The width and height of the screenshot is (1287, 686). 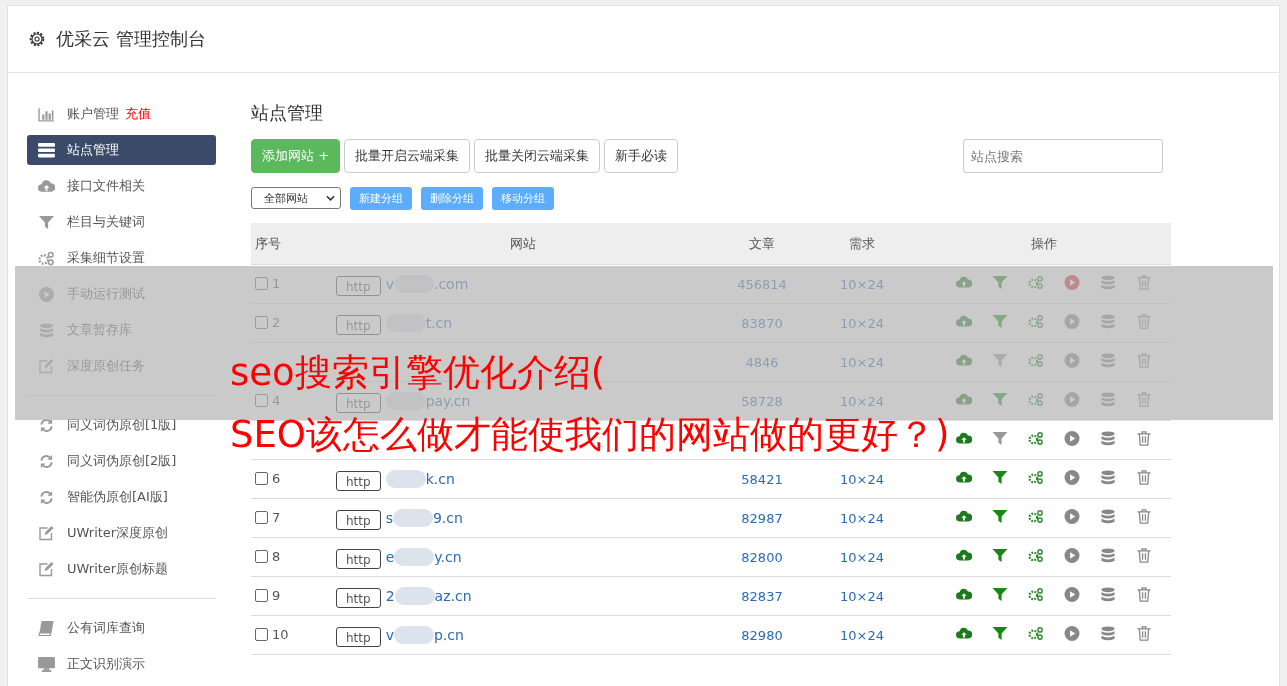 What do you see at coordinates (276, 595) in the screenshot?
I see `row-number: 9` at bounding box center [276, 595].